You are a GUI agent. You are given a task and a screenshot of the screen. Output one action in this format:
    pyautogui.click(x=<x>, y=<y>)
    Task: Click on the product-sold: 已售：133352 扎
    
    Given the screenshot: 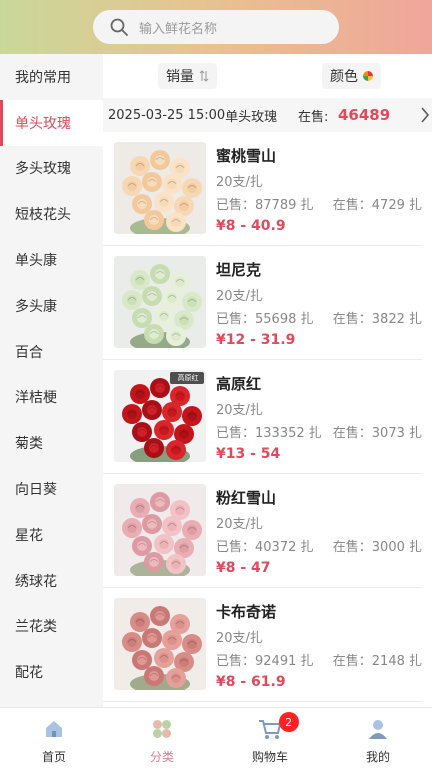 What is the action you would take?
    pyautogui.click(x=269, y=433)
    